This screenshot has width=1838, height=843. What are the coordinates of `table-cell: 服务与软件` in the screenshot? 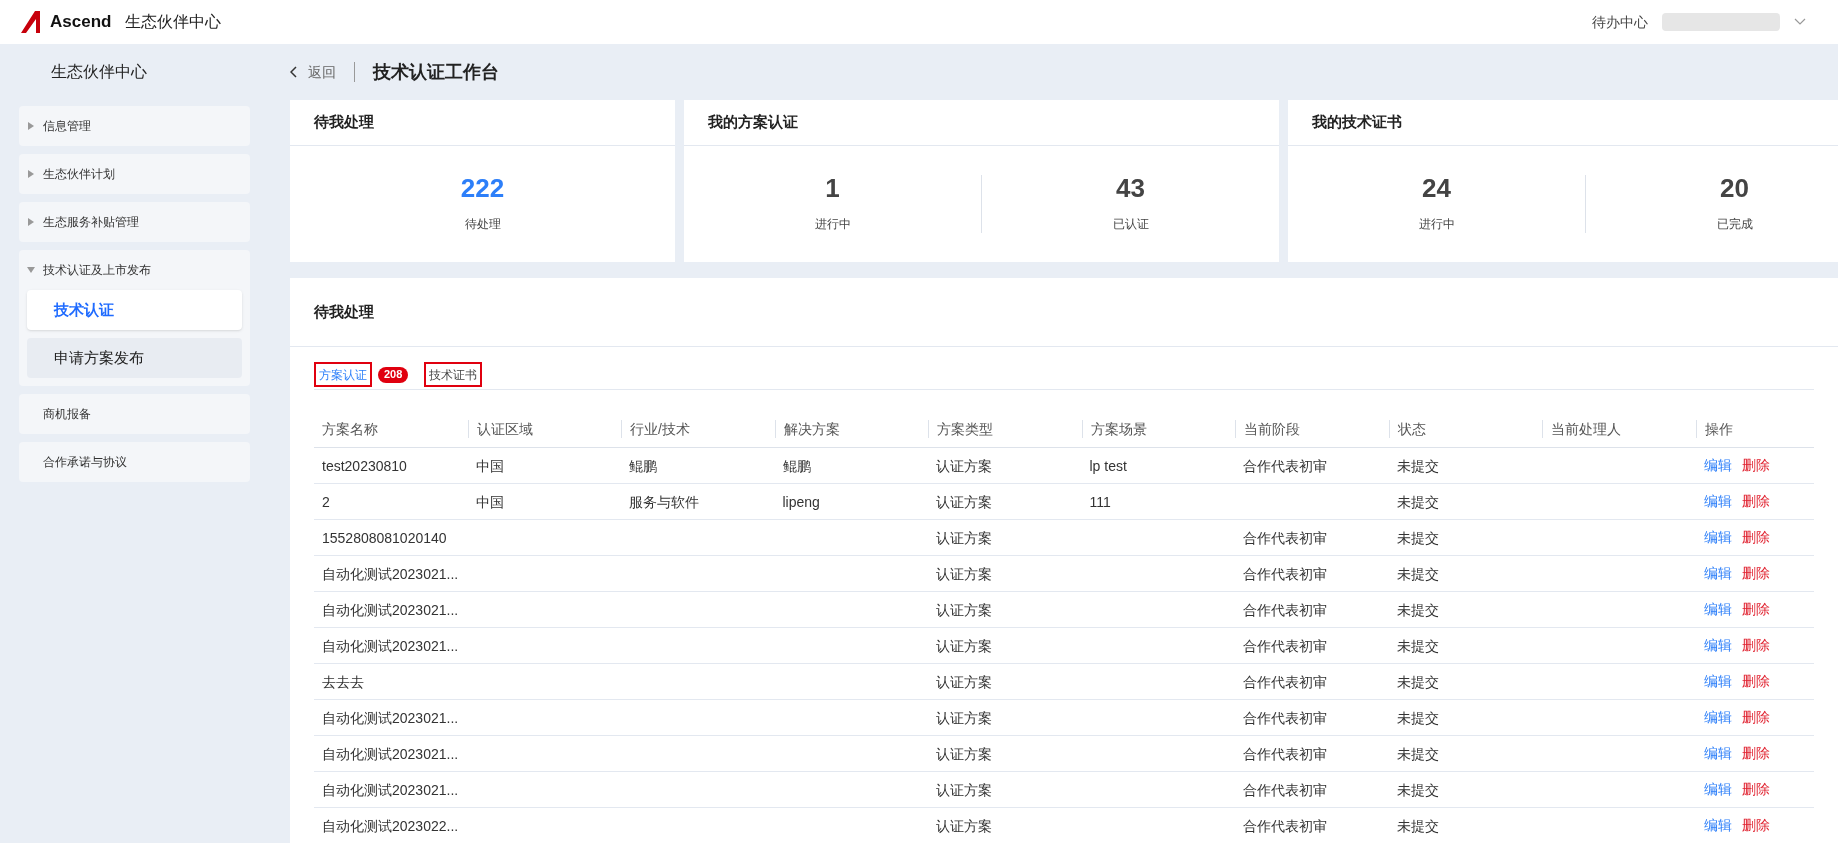 It's located at (664, 501).